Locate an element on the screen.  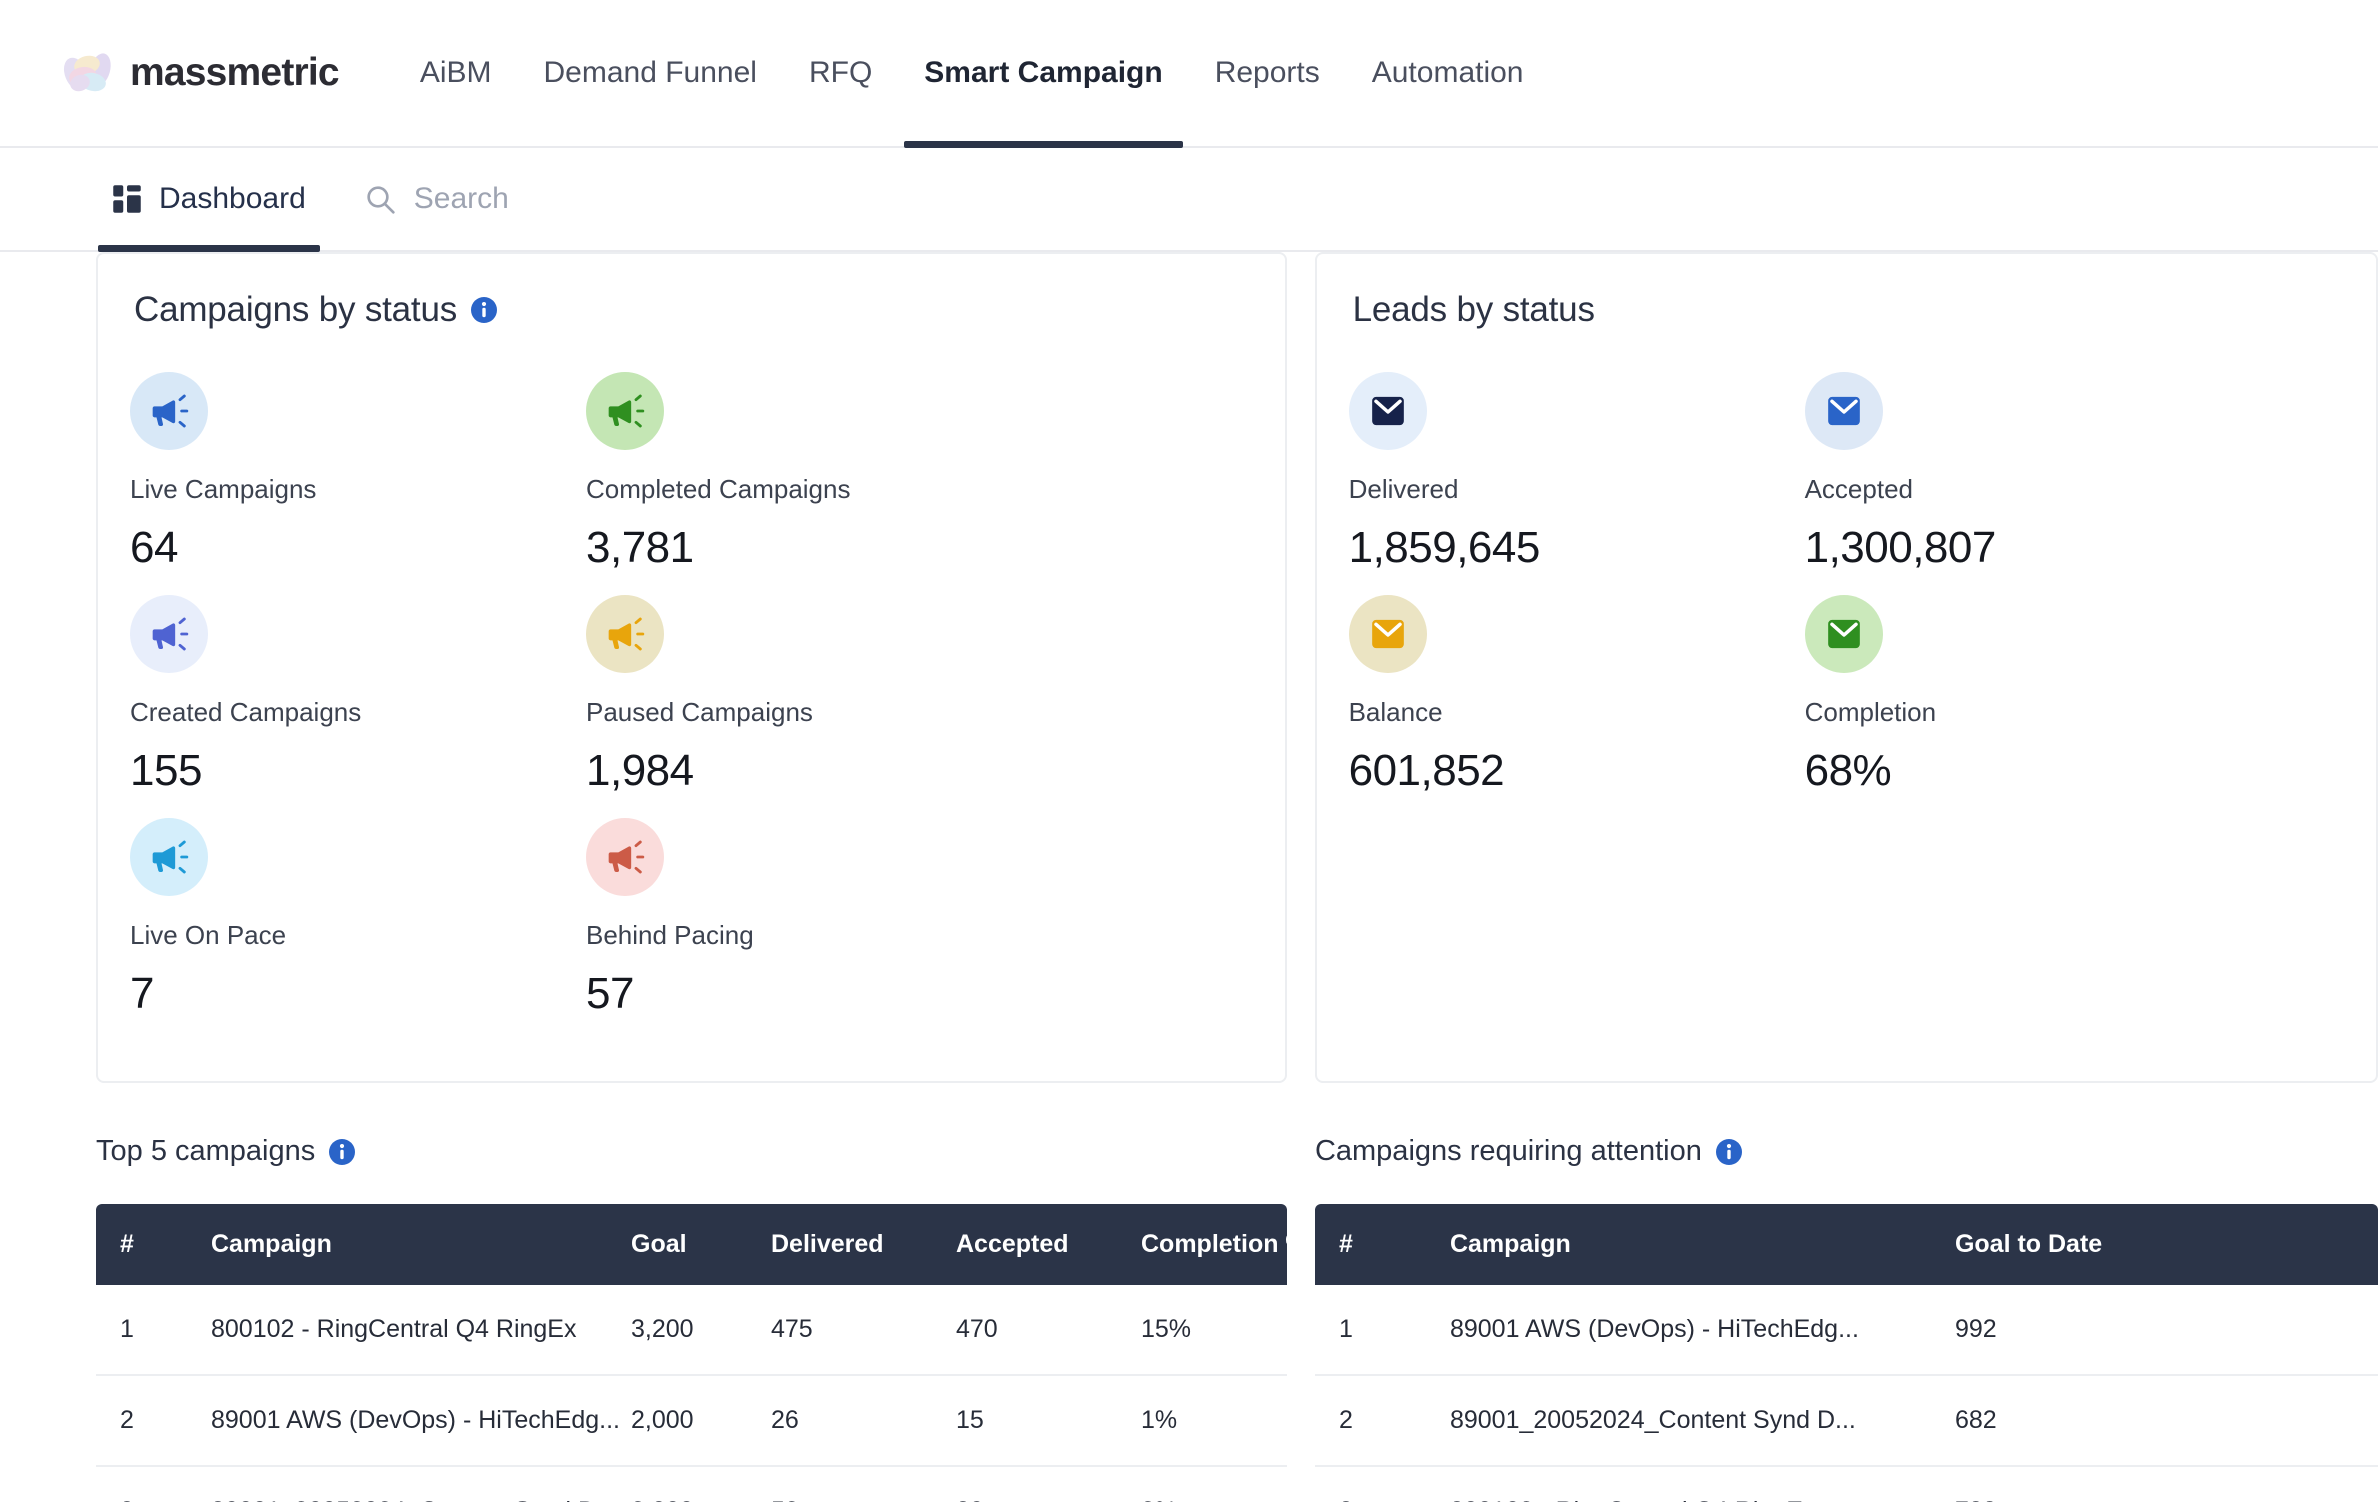
cell-goal: 2,000 is located at coordinates (701, 1484).